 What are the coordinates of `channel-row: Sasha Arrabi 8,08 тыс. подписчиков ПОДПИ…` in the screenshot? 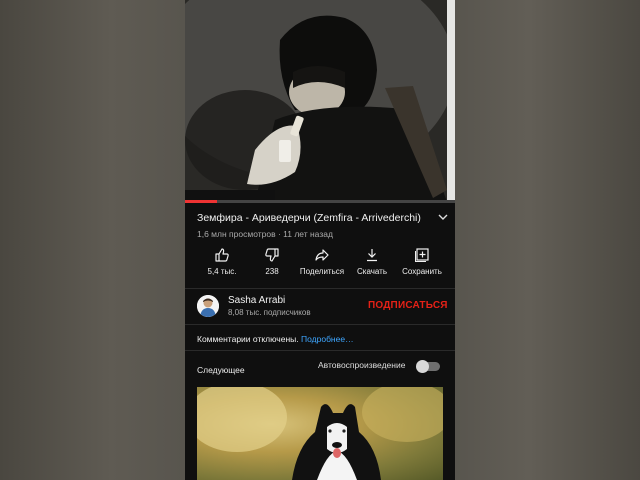 It's located at (326, 307).